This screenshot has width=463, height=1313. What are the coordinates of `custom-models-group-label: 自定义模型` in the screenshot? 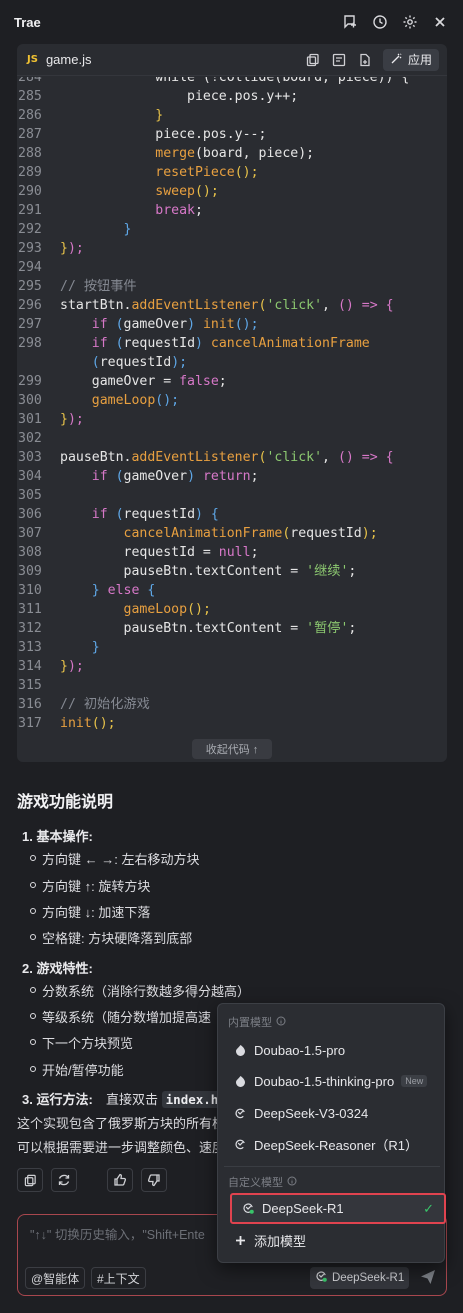 It's located at (262, 1182).